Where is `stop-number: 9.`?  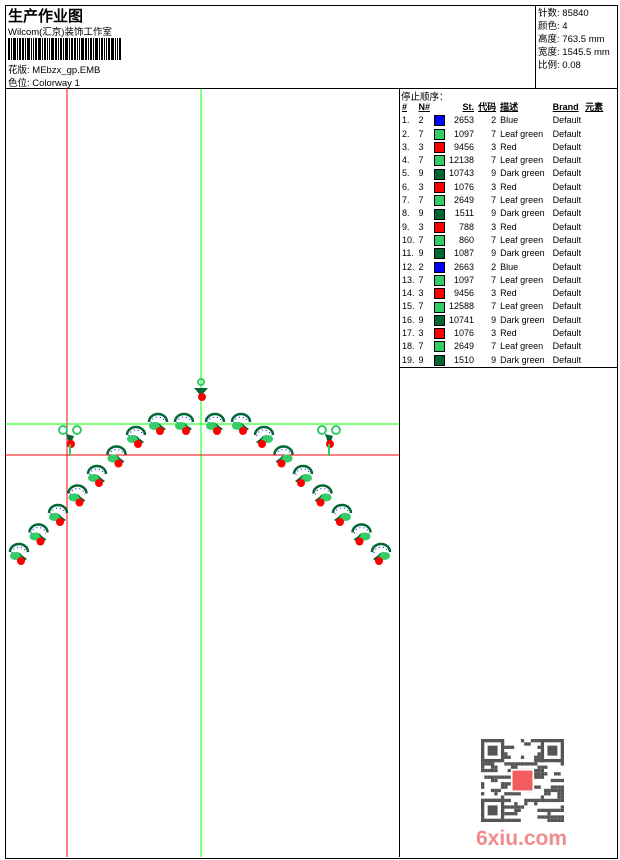 stop-number: 9. is located at coordinates (406, 226).